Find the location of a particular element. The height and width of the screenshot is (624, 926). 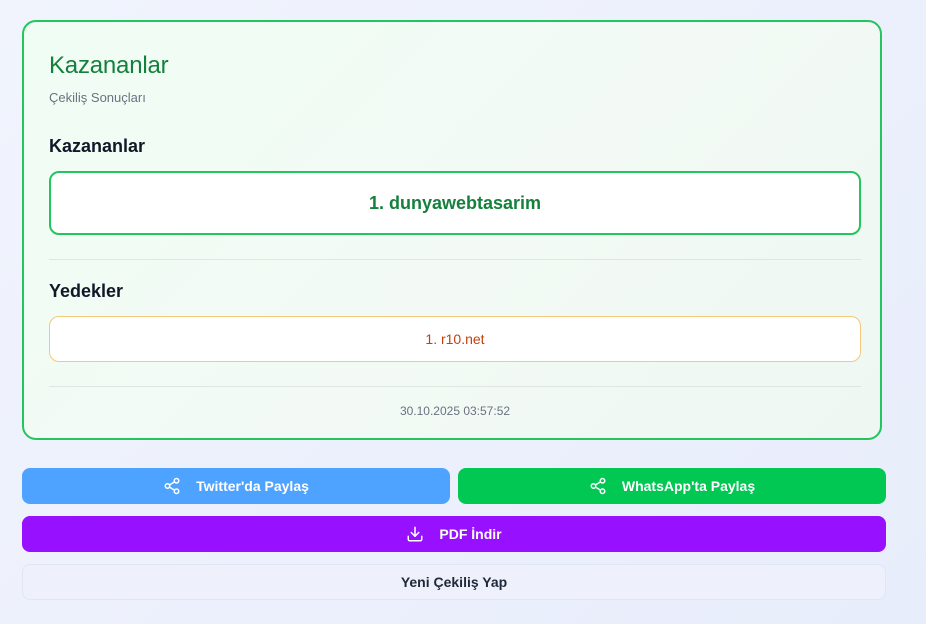

winner-item: 1. dunyawebtasarim is located at coordinates (455, 203).